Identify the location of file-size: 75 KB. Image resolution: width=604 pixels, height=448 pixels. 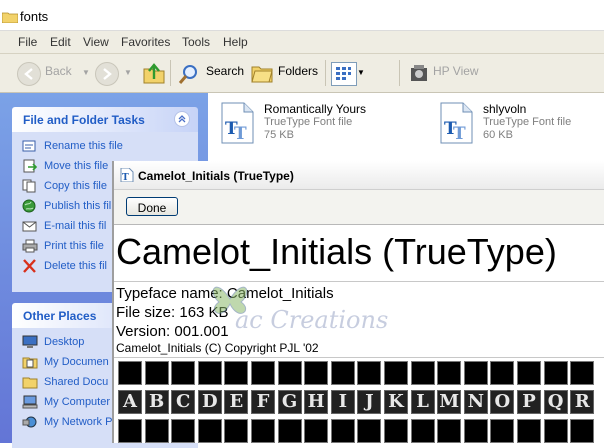
(279, 135).